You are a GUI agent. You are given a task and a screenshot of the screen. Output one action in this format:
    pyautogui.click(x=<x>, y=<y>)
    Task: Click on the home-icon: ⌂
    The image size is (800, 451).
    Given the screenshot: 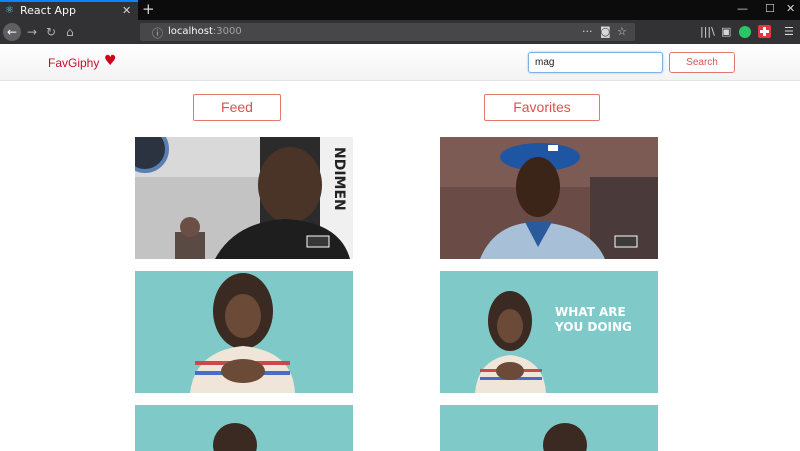 What is the action you would take?
    pyautogui.click(x=70, y=32)
    